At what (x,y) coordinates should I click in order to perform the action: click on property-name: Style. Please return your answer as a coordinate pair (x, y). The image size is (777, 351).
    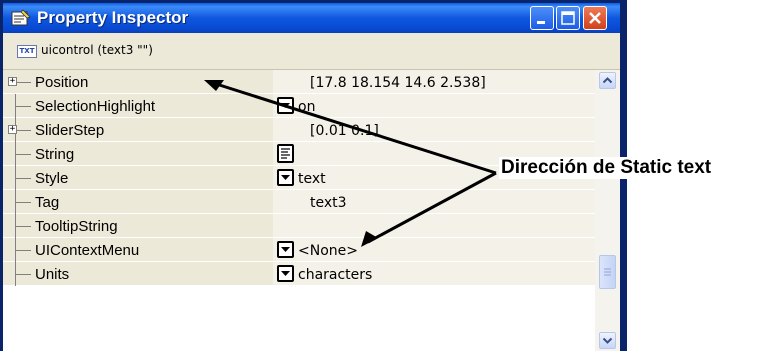
    Looking at the image, I should click on (52, 178).